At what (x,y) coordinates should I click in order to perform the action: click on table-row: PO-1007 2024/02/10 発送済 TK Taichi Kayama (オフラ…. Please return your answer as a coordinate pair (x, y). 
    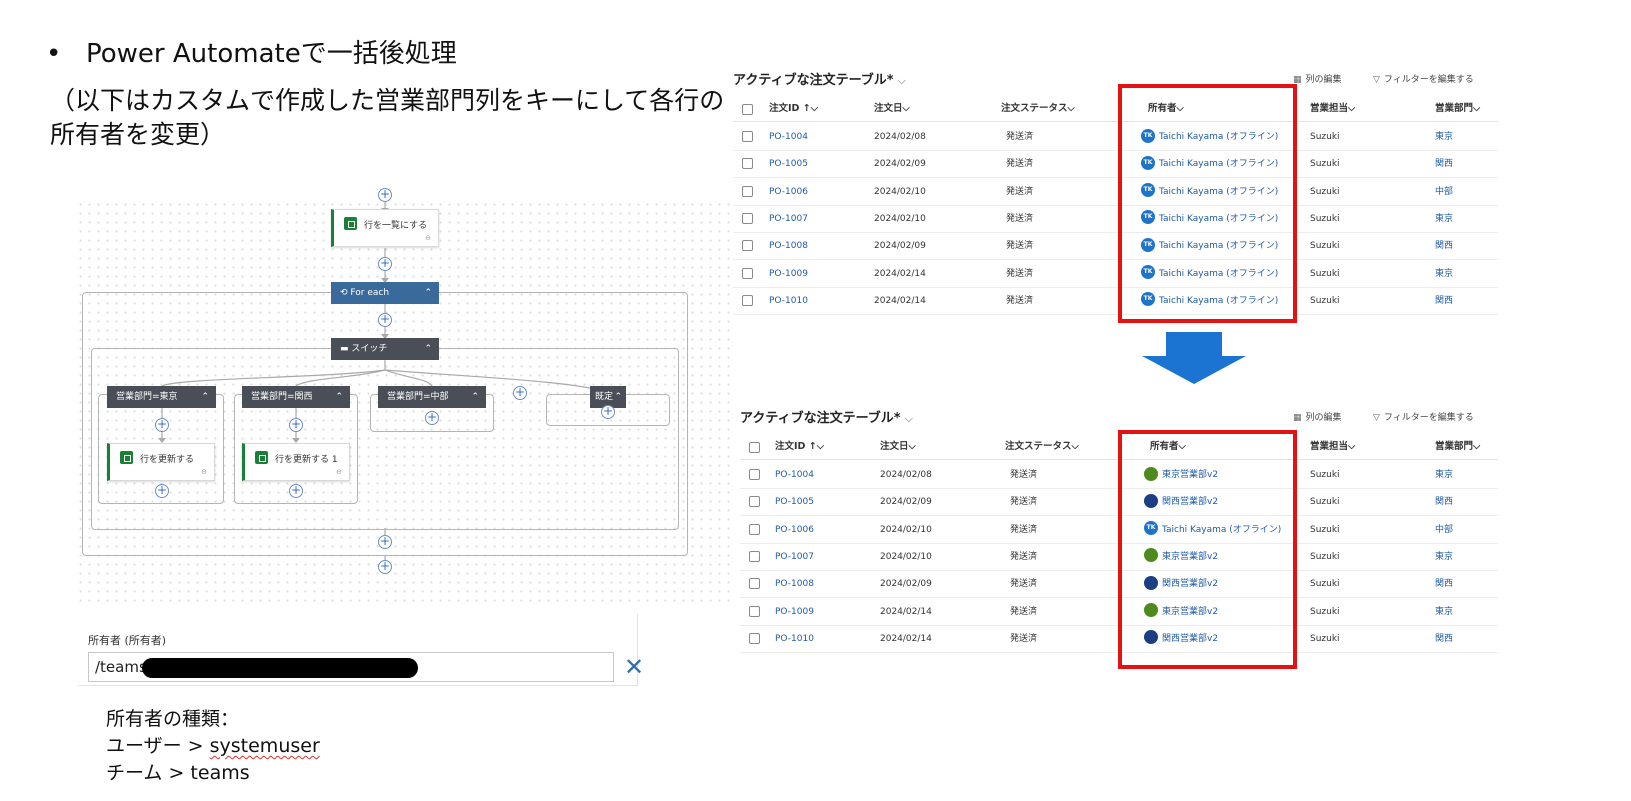
    Looking at the image, I should click on (1115, 219).